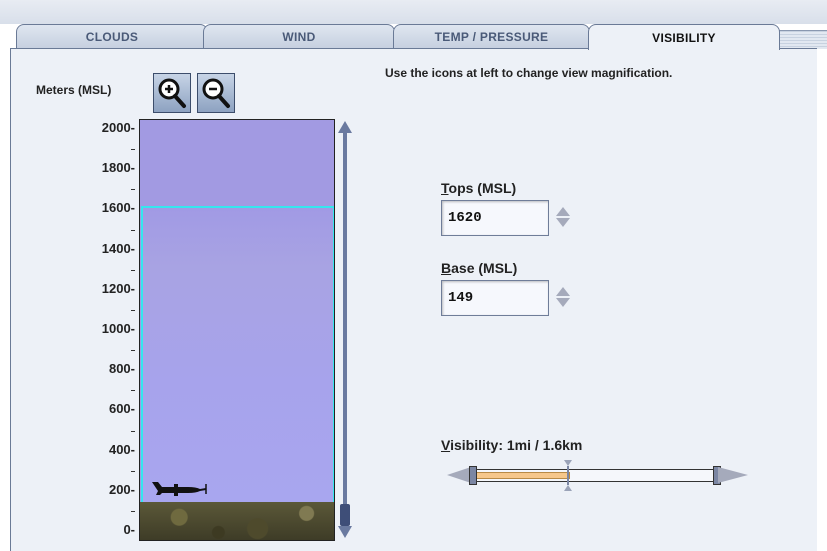 This screenshot has height=551, width=827. Describe the element at coordinates (118, 328) in the screenshot. I see `altitude-tick-label: 1000-` at that location.